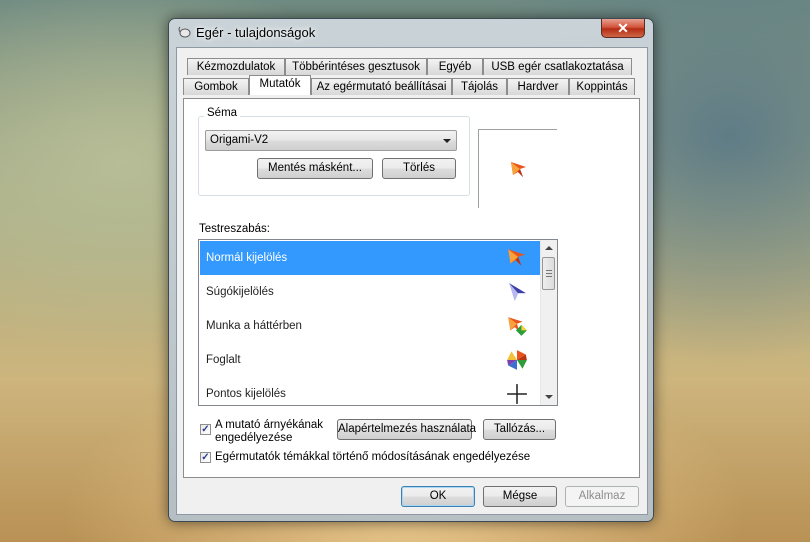 This screenshot has width=810, height=542. What do you see at coordinates (557, 66) in the screenshot?
I see `tab-usb-eger-csatlakoztatasa: USB egér csatlakoztatása` at bounding box center [557, 66].